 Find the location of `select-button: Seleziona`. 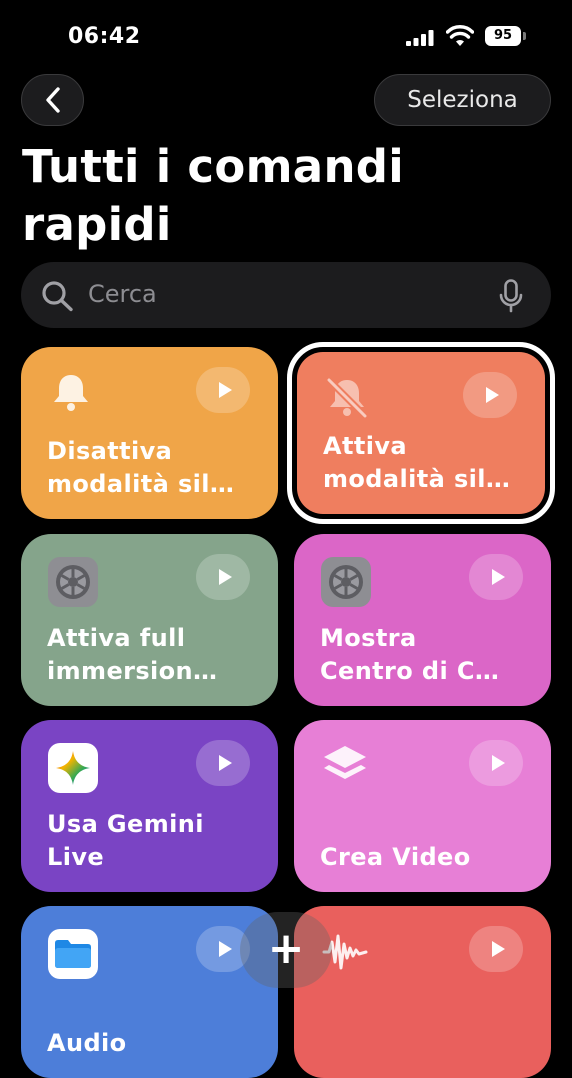

select-button: Seleziona is located at coordinates (462, 100).